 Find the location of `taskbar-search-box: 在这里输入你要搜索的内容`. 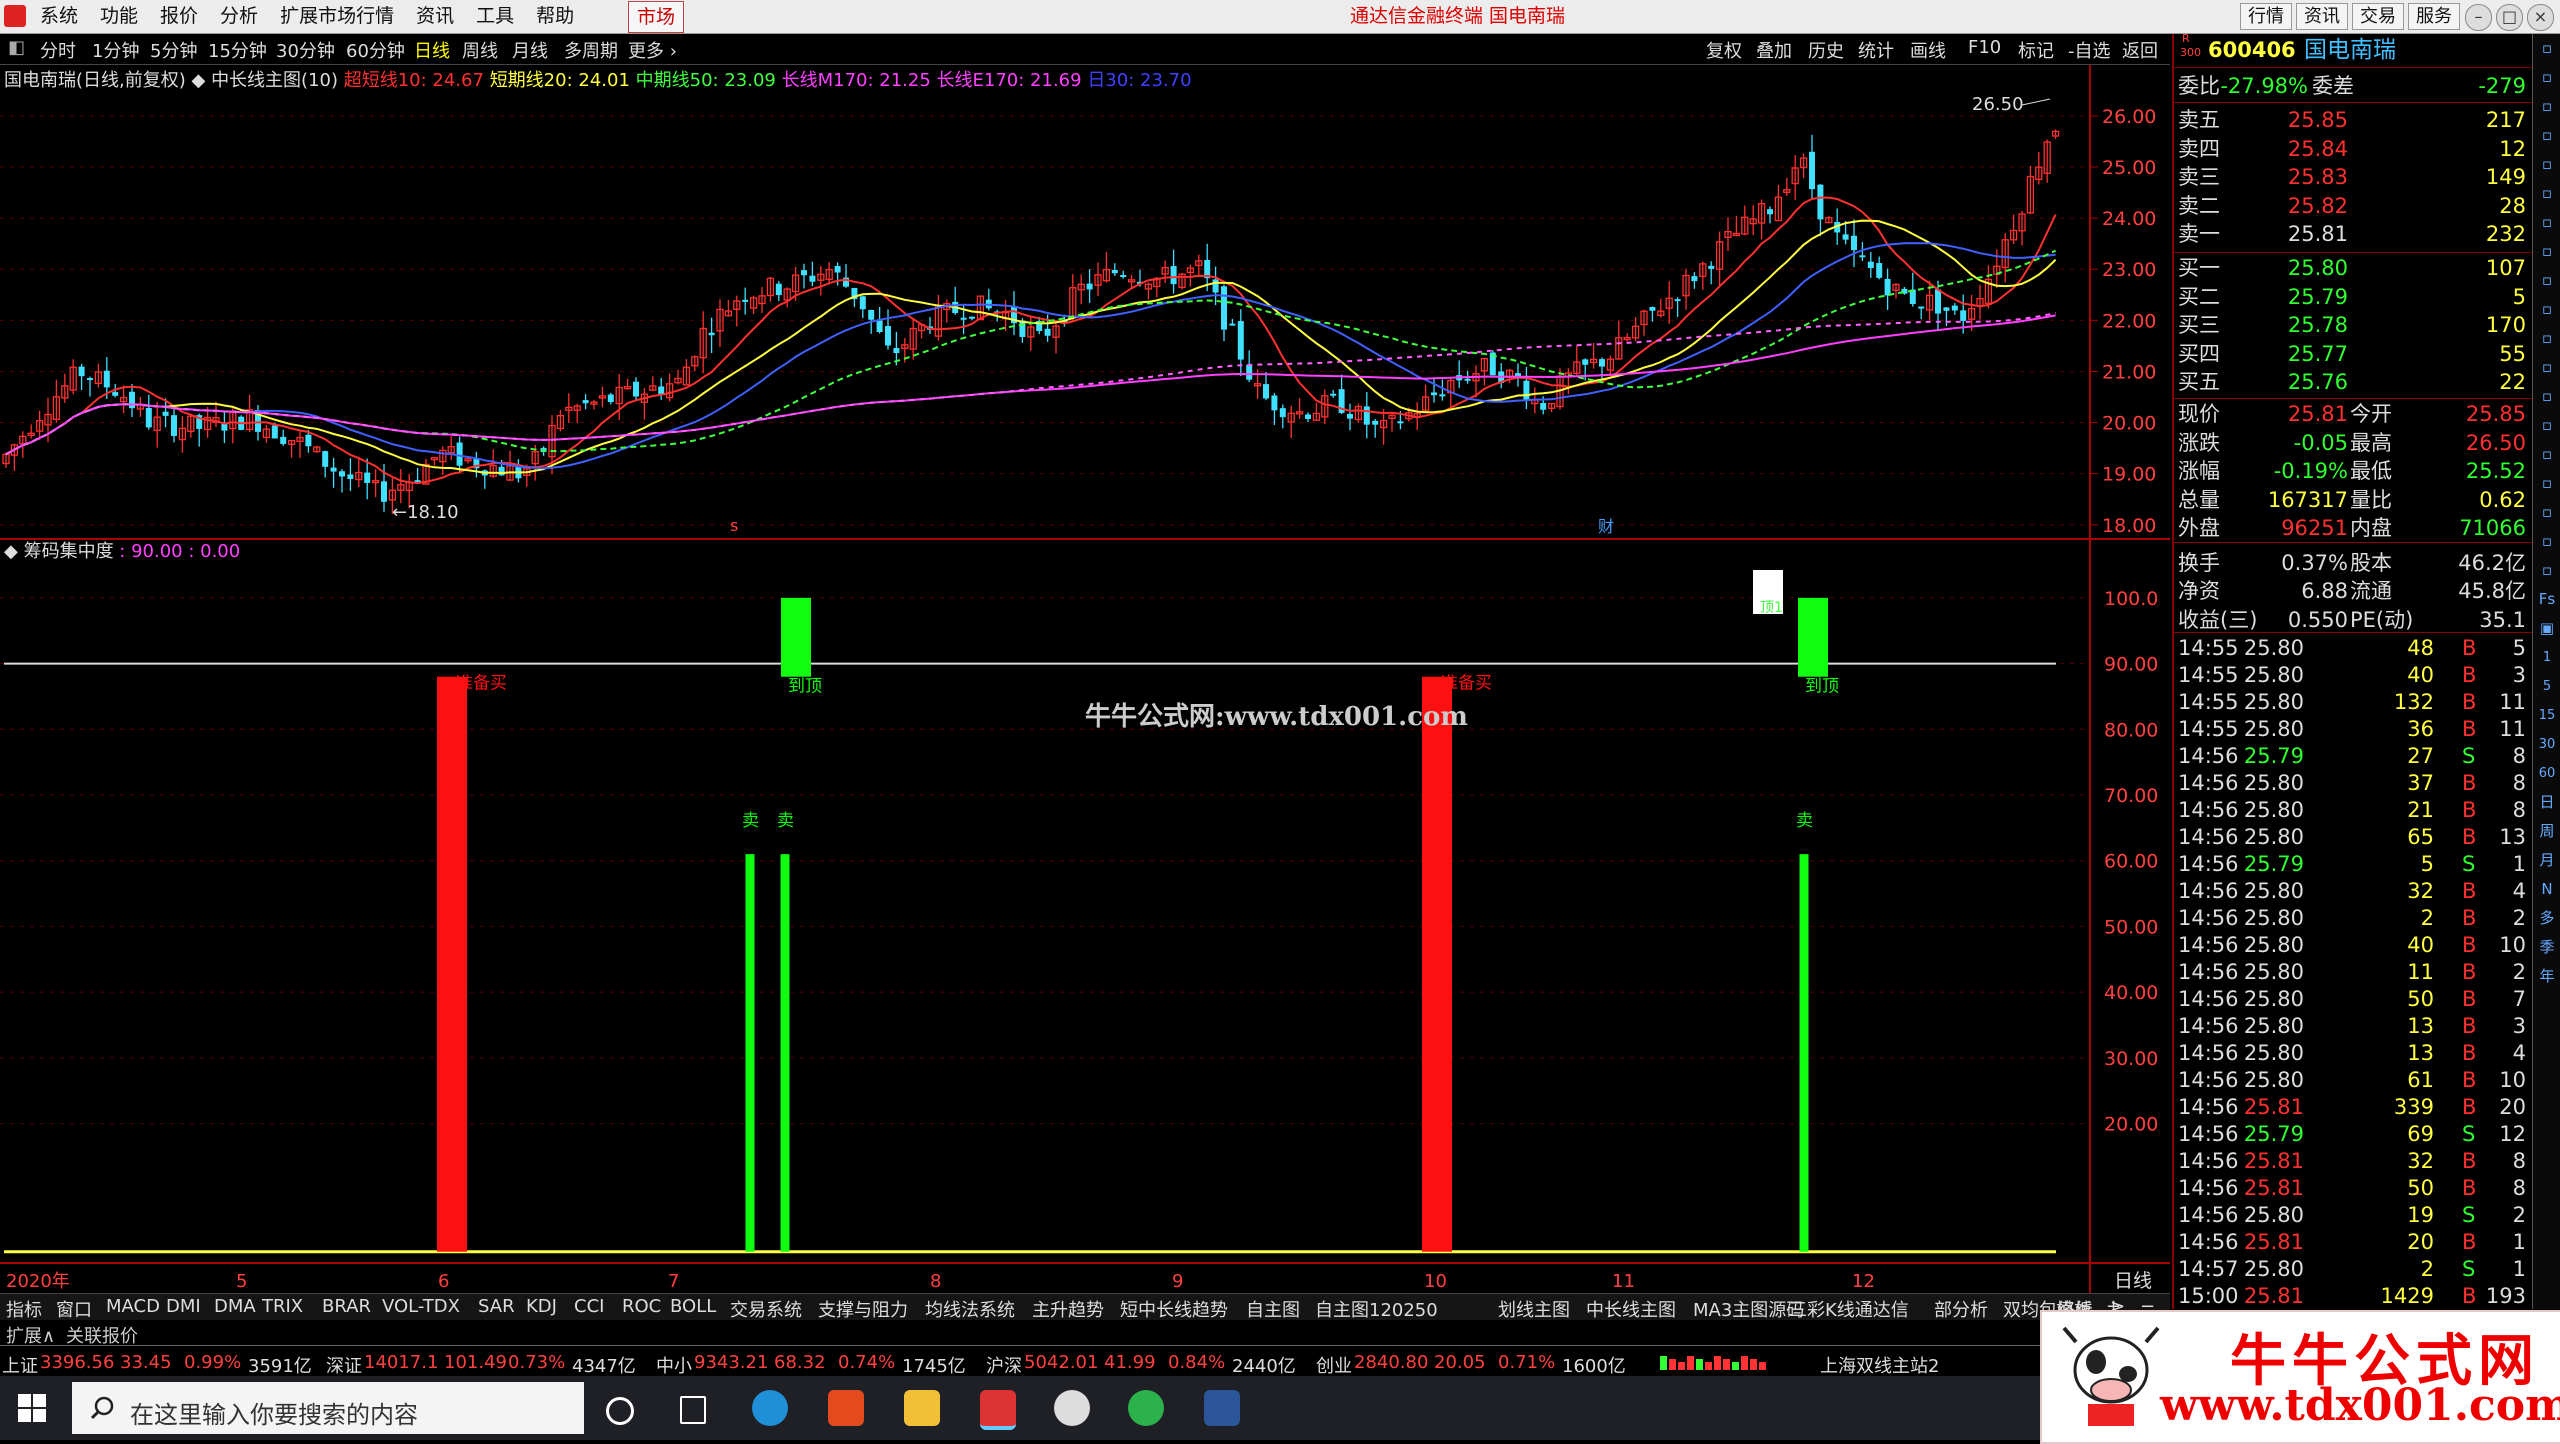

taskbar-search-box: 在这里输入你要搜索的内容 is located at coordinates (328, 1408).